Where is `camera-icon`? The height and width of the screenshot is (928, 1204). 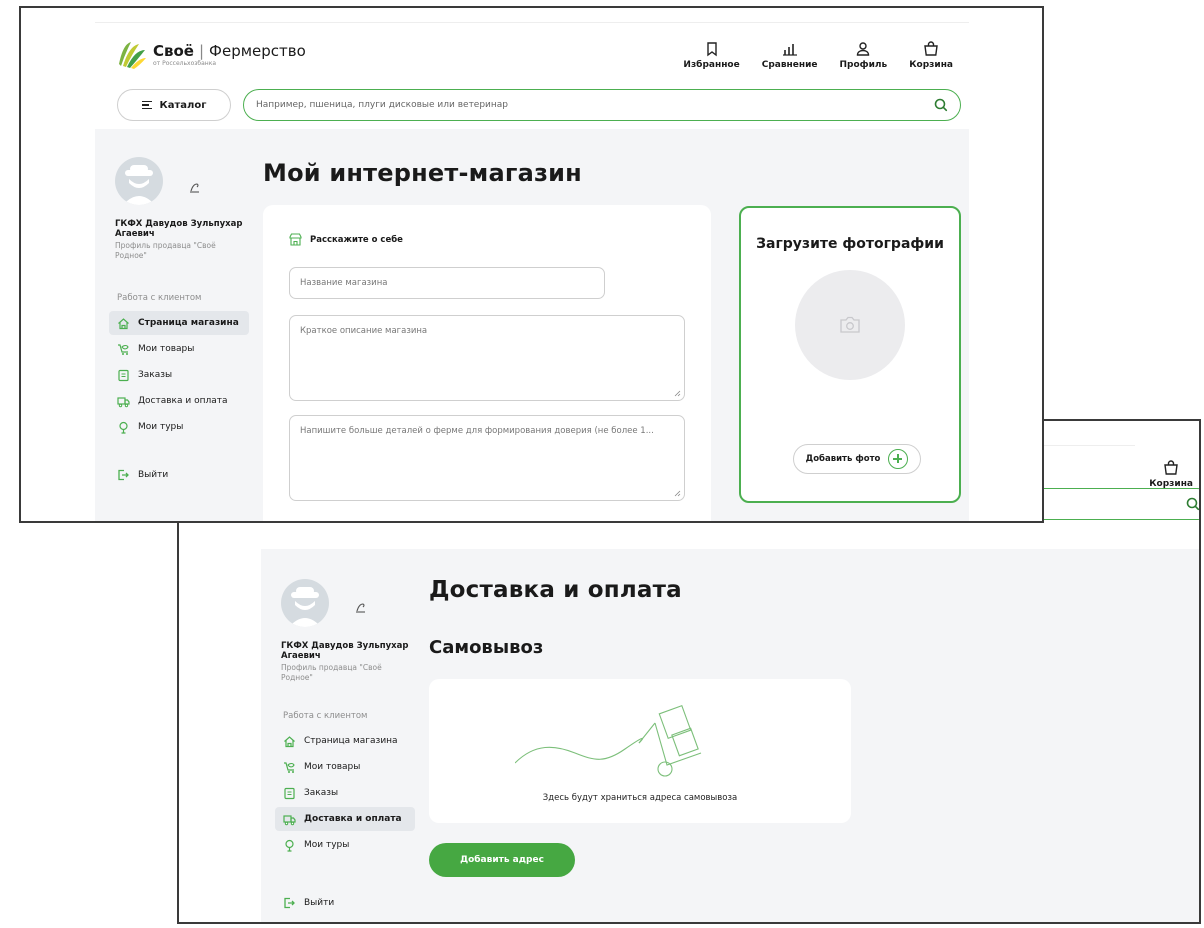 camera-icon is located at coordinates (850, 324).